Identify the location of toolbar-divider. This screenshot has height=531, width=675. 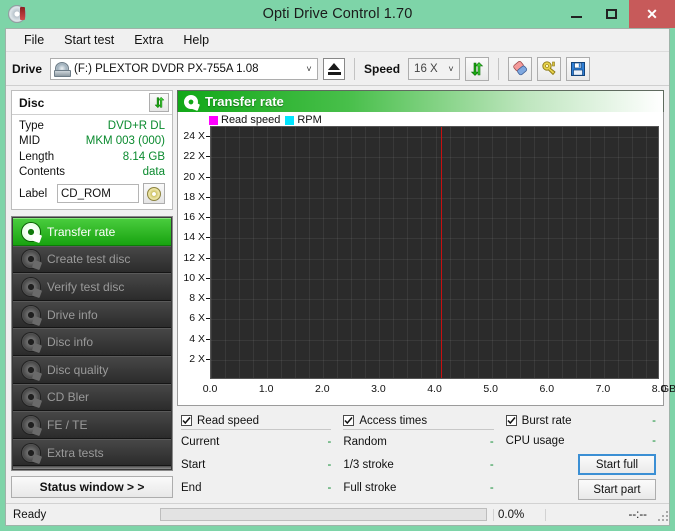
(355, 68).